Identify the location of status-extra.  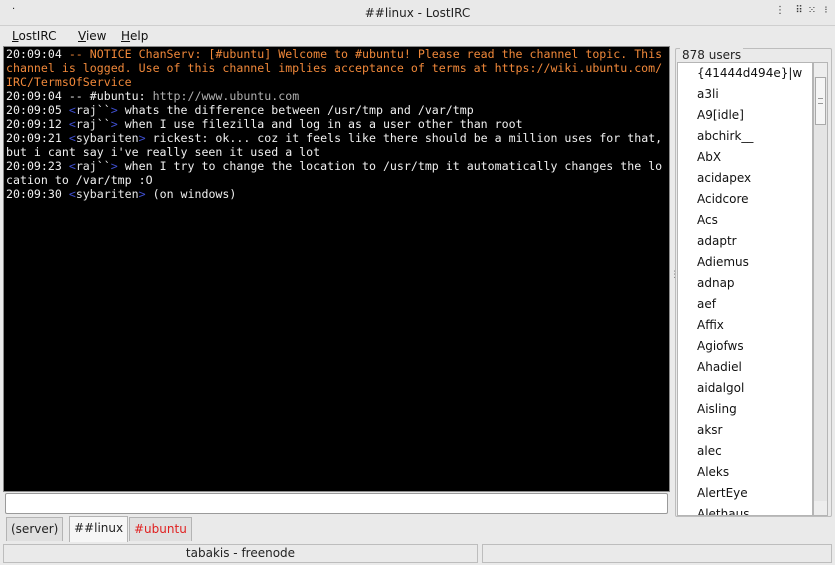
(657, 553).